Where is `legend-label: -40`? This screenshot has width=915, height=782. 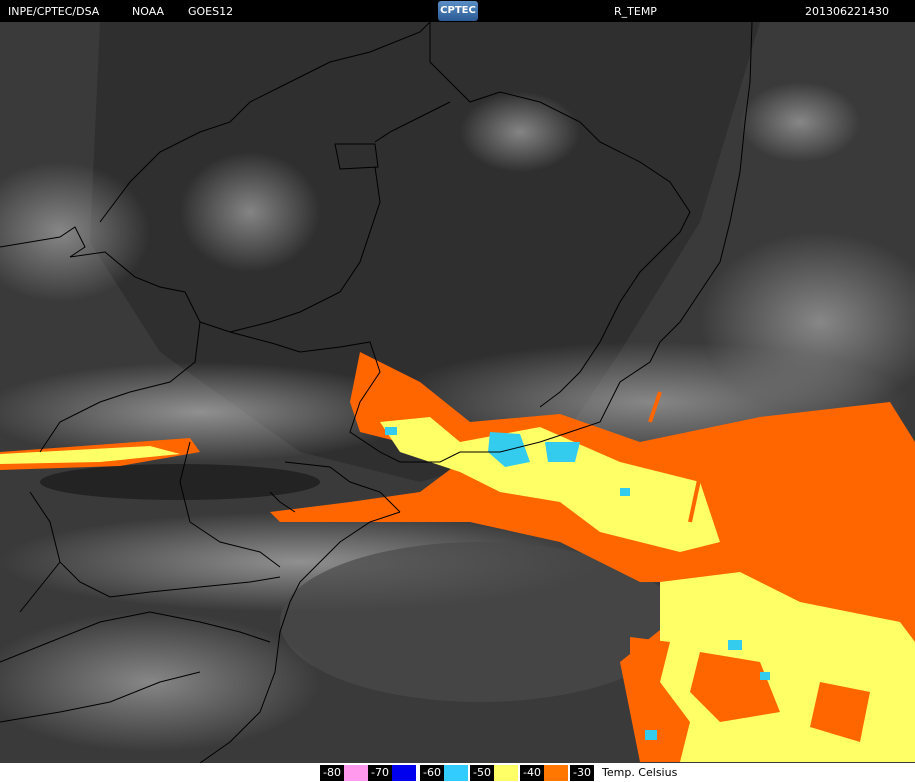
legend-label: -40 is located at coordinates (532, 773).